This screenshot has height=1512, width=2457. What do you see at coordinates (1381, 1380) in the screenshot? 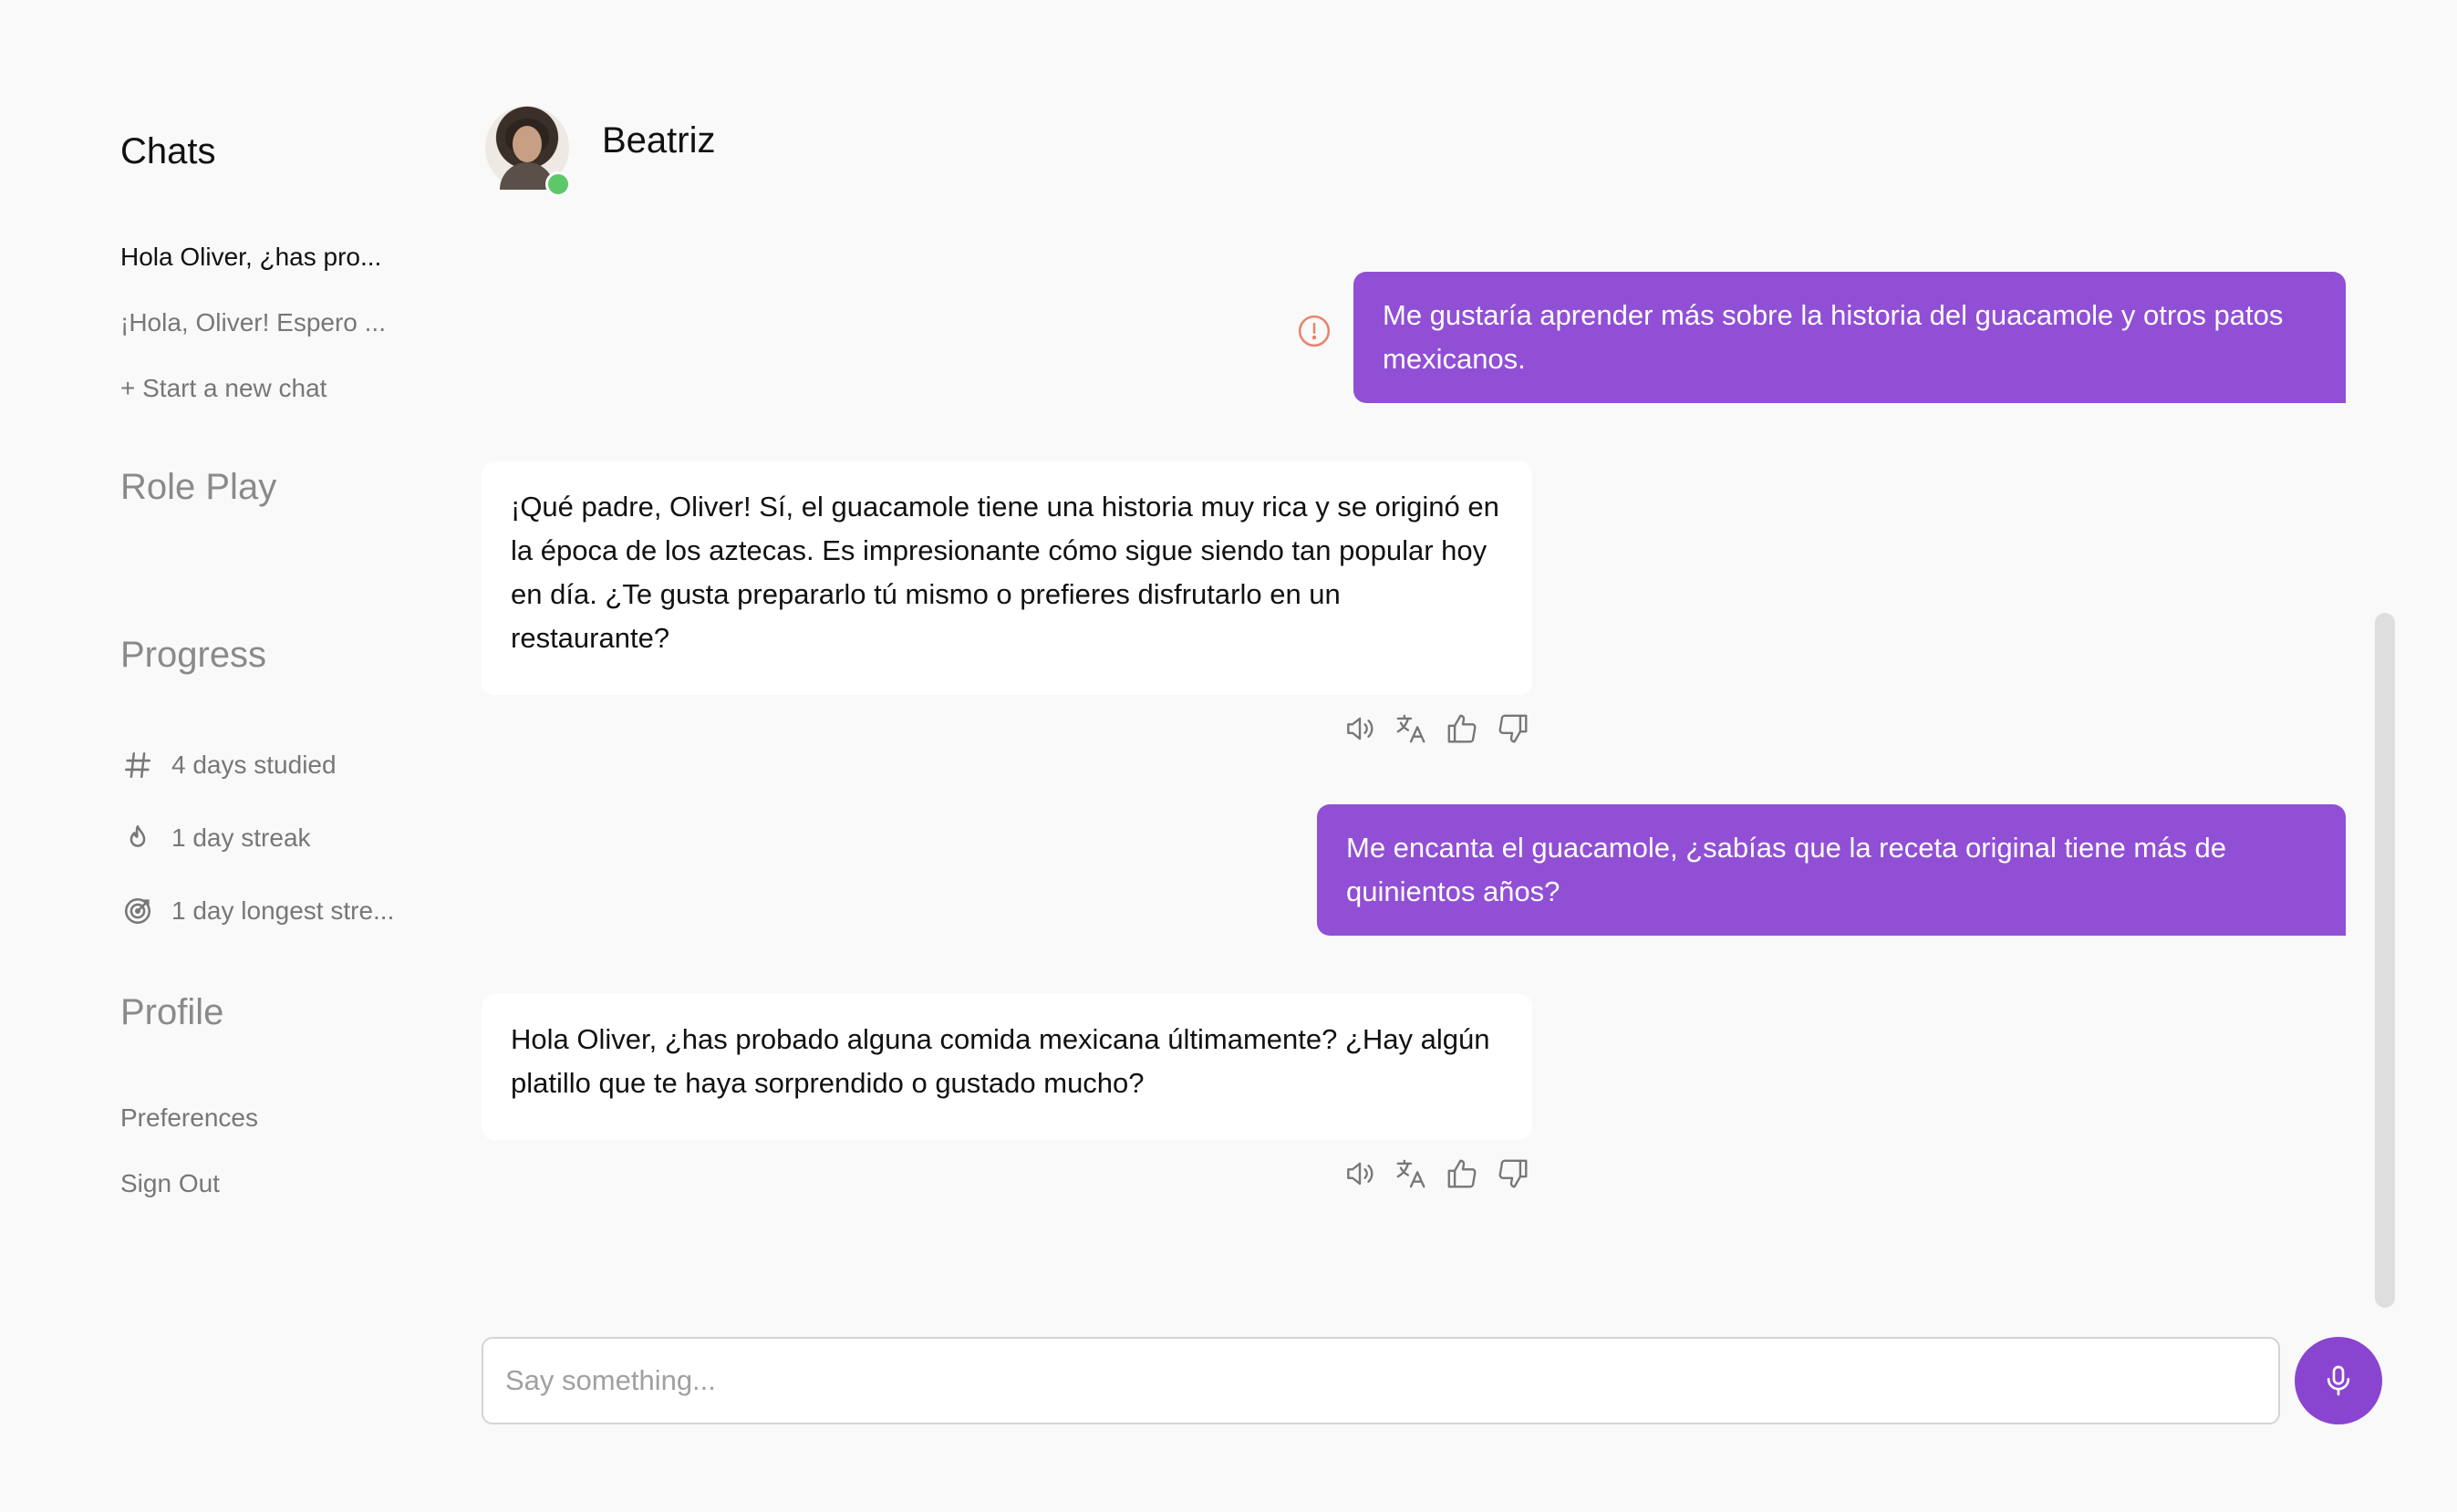
I see `message-input` at bounding box center [1381, 1380].